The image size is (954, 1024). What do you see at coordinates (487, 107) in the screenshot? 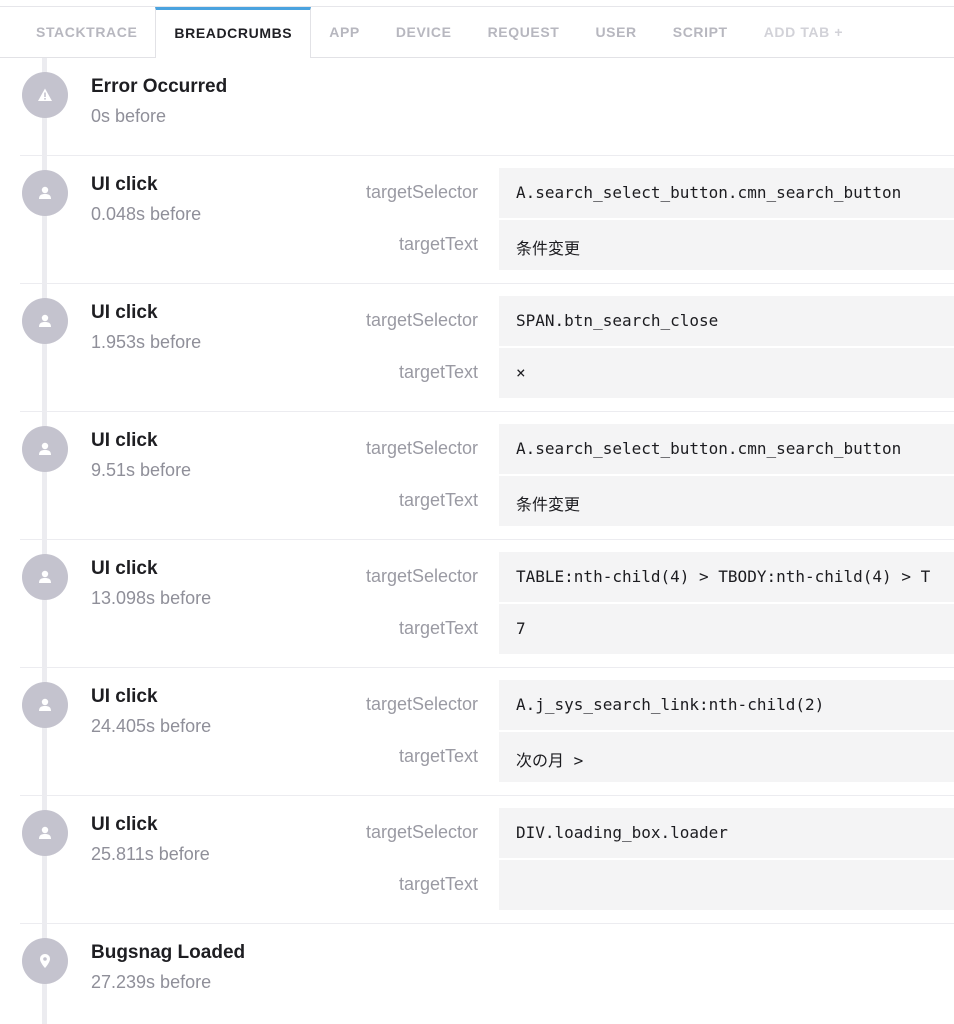
I see `breadcrumb-item: Error Occurred 0s before` at bounding box center [487, 107].